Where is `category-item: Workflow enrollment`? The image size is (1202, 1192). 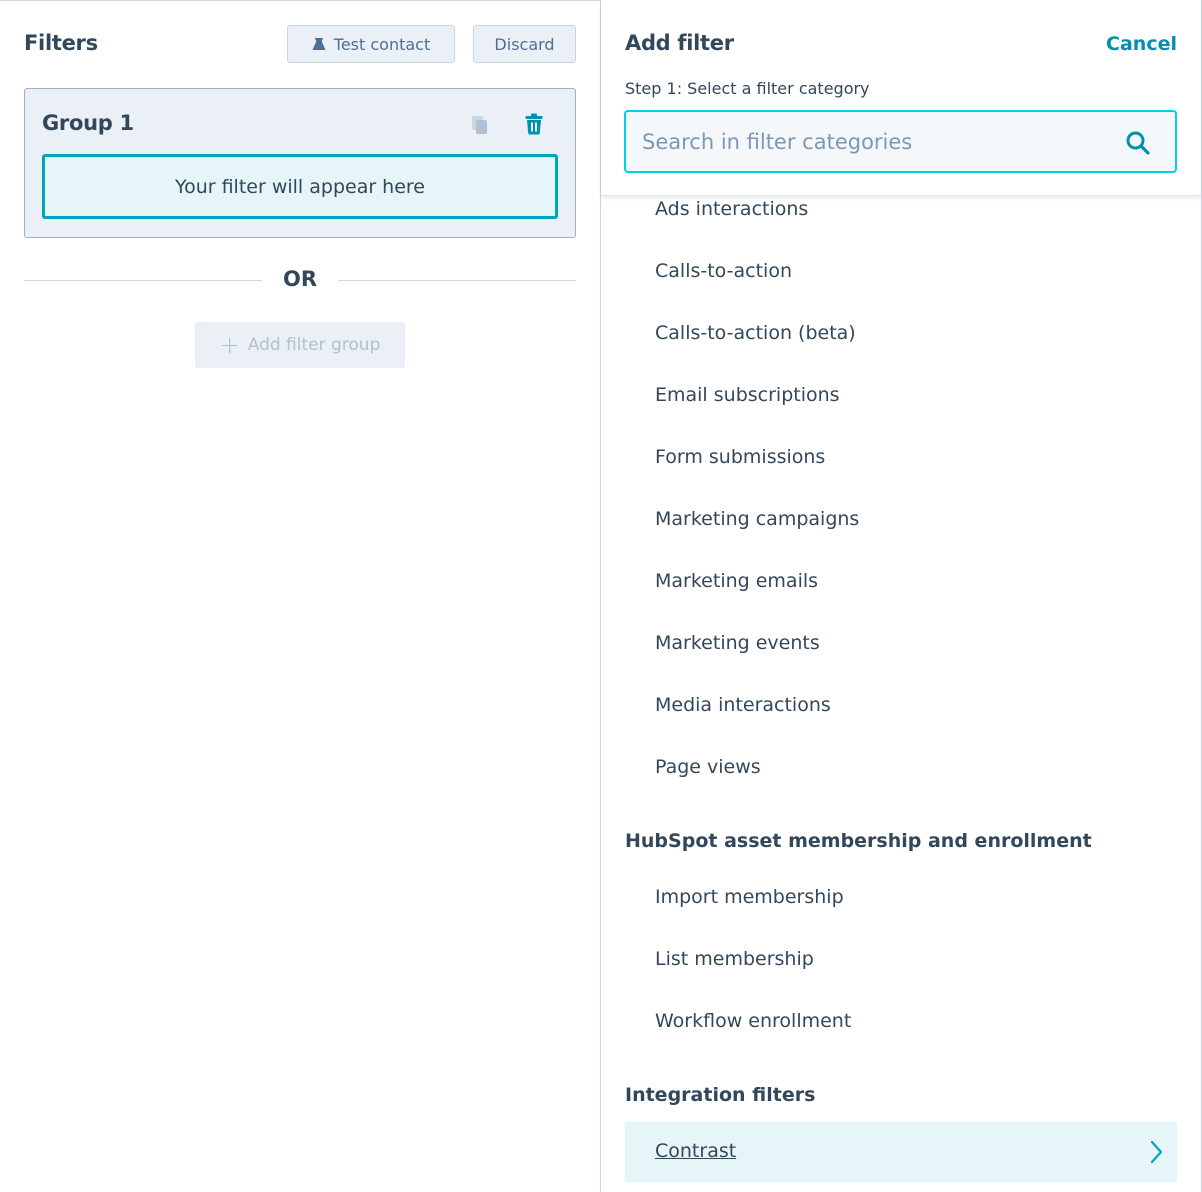 category-item: Workflow enrollment is located at coordinates (753, 1021).